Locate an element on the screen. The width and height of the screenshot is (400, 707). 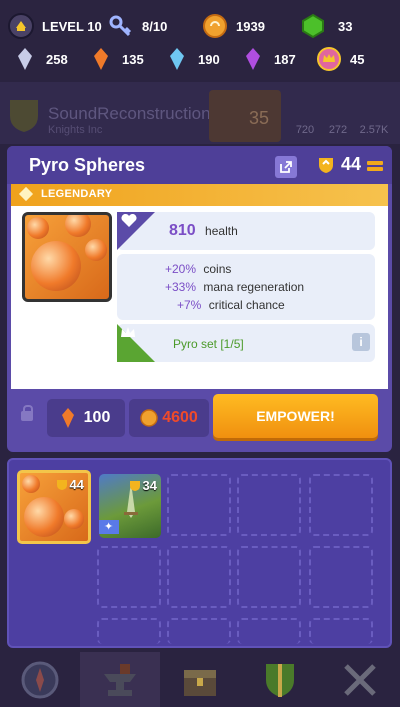
crossed-swords-icon is located at coordinates (360, 679).